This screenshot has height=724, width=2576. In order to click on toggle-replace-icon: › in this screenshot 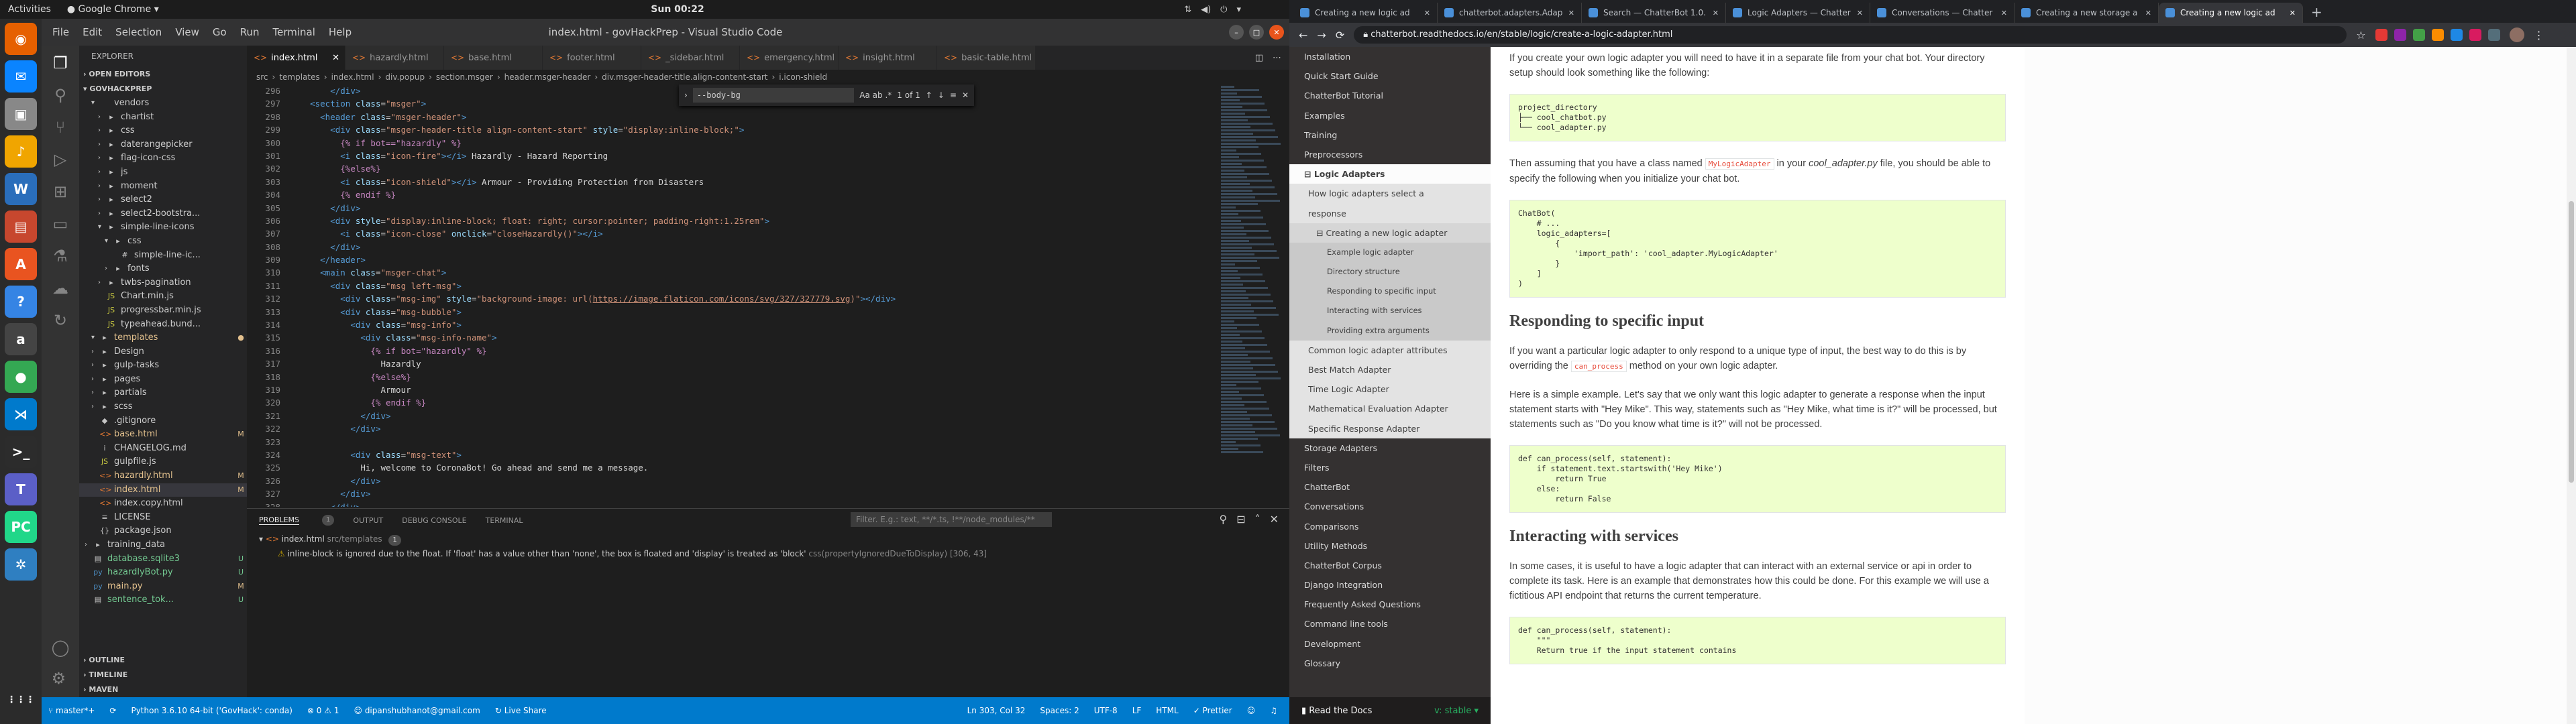, I will do `click(686, 95)`.